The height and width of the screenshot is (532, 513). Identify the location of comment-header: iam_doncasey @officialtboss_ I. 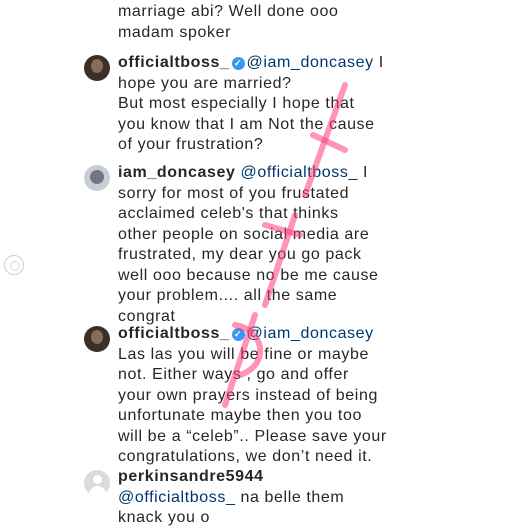
(283, 173).